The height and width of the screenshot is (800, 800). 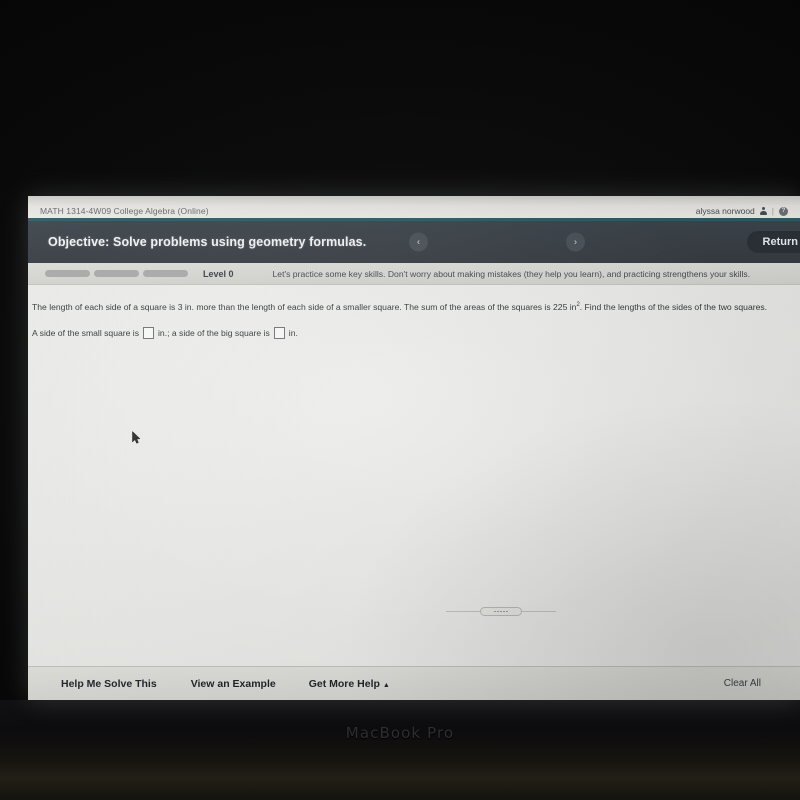 What do you see at coordinates (400, 750) in the screenshot?
I see `laptop-base` at bounding box center [400, 750].